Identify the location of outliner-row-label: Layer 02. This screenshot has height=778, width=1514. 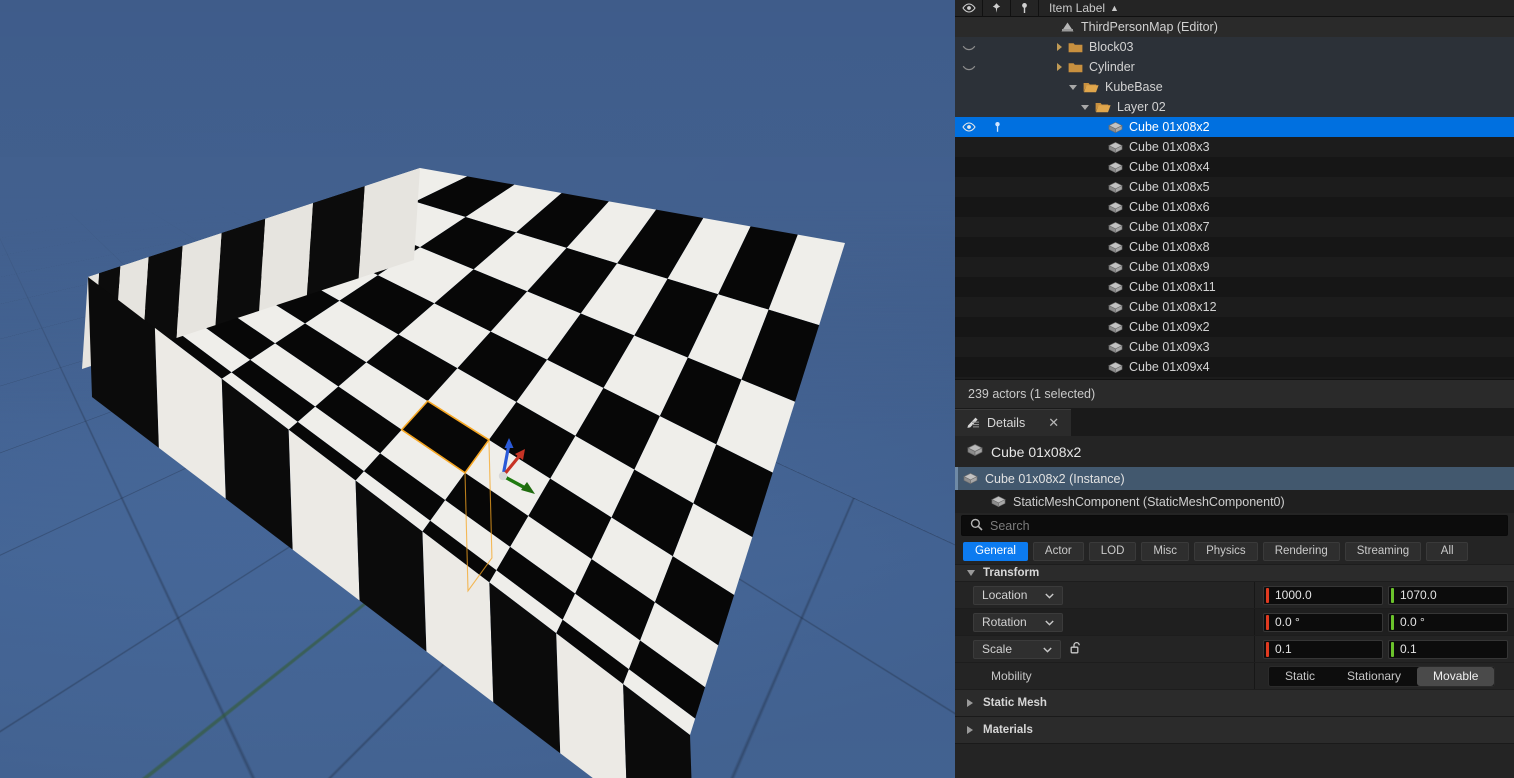
(1141, 107).